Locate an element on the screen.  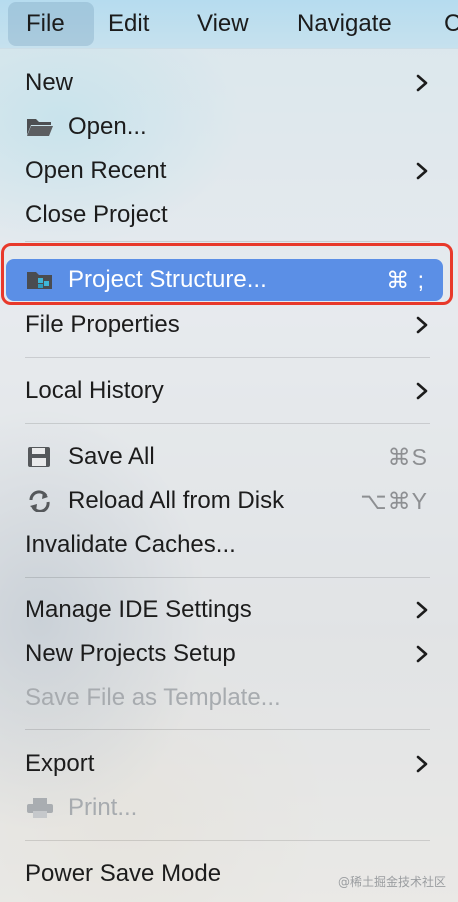
menu-item-reload-all: Reload All from Disk ⌥⌘Y is located at coordinates (229, 501).